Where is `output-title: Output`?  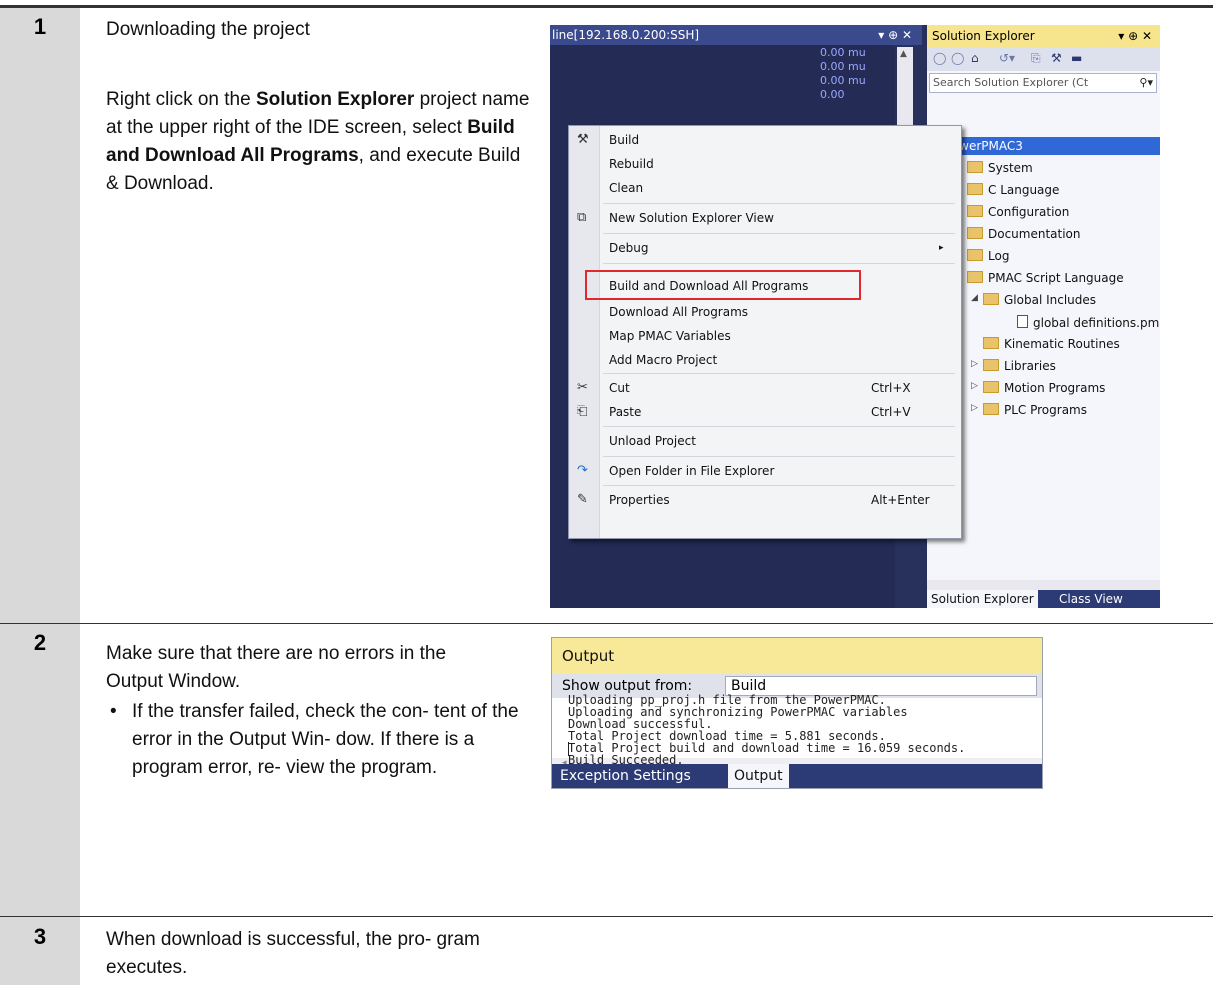 output-title: Output is located at coordinates (588, 656).